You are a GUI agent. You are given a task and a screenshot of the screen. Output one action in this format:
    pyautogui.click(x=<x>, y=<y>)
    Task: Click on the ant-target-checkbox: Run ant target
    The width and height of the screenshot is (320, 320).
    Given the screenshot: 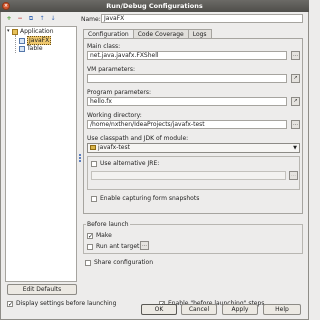 What is the action you would take?
    pyautogui.click(x=113, y=246)
    